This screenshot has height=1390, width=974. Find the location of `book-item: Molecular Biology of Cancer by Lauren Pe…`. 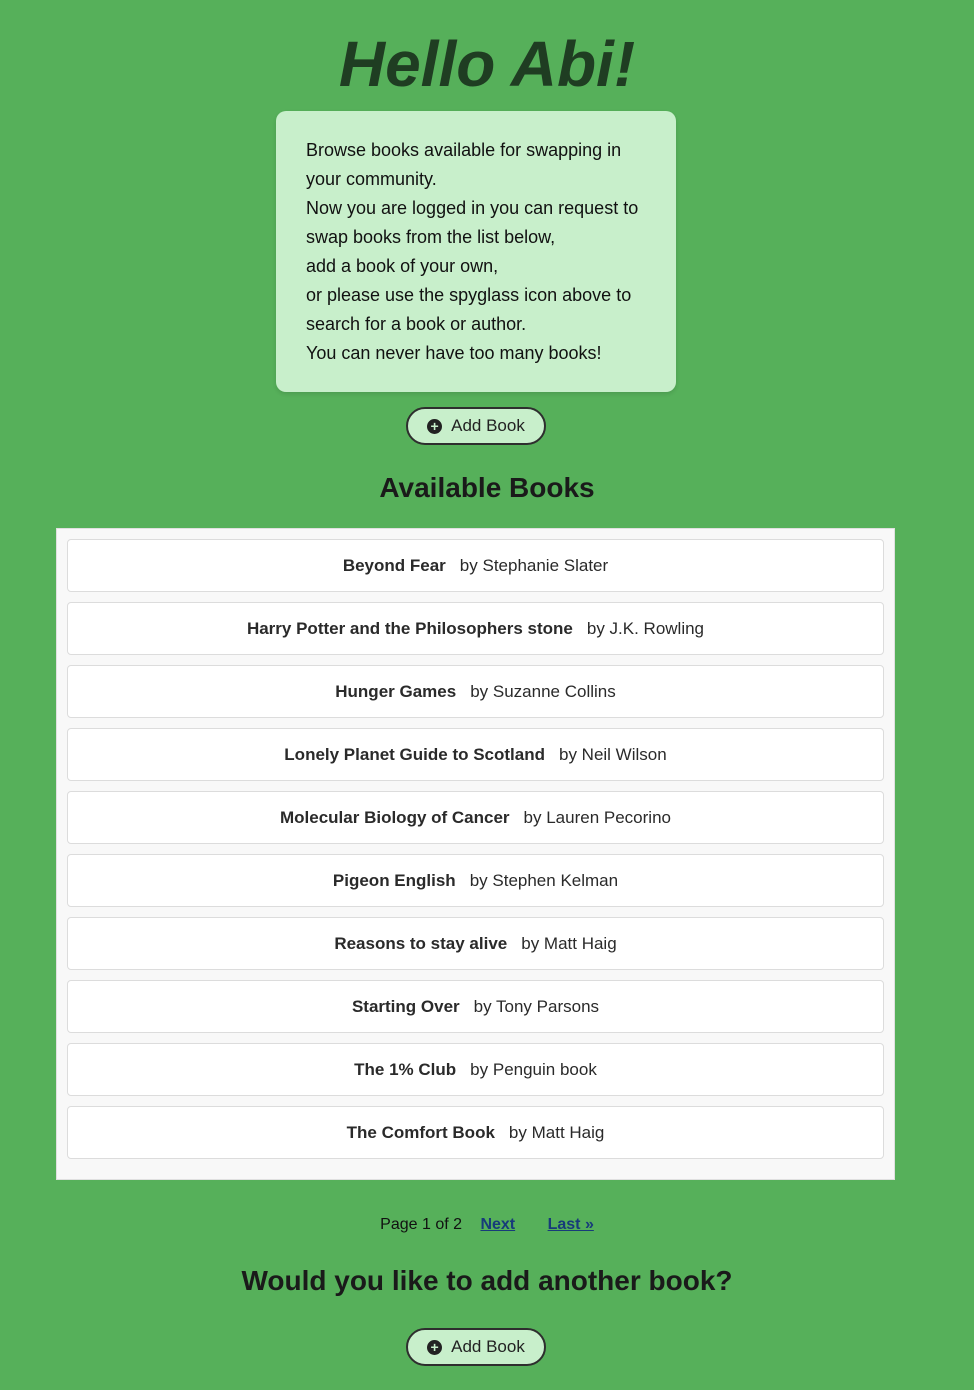

book-item: Molecular Biology of Cancer by Lauren Pe… is located at coordinates (475, 817).